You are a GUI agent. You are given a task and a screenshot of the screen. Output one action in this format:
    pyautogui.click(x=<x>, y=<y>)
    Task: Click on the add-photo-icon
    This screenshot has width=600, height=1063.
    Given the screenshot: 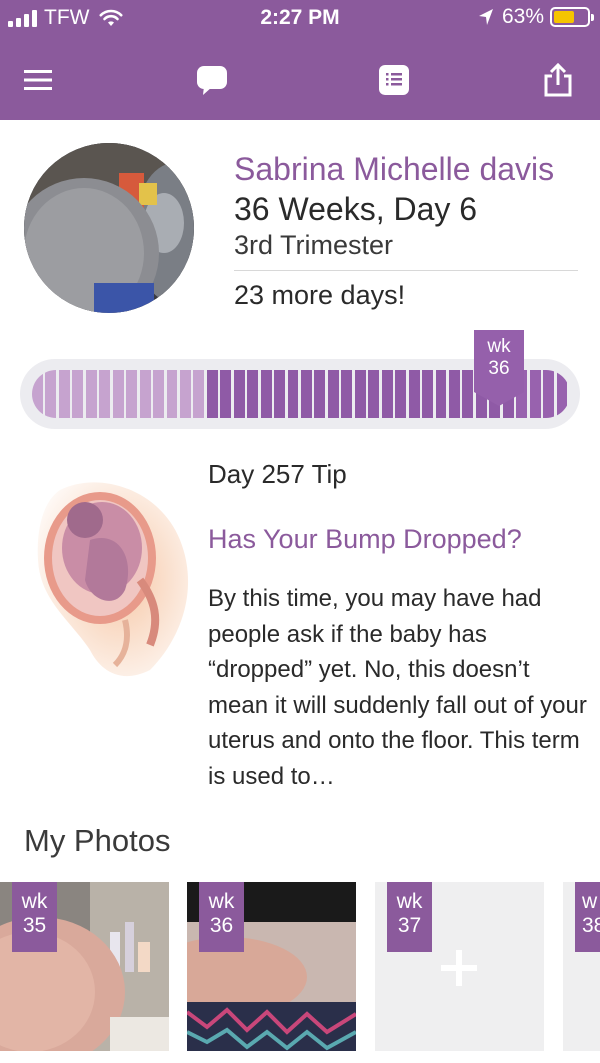 What is the action you would take?
    pyautogui.click(x=459, y=968)
    